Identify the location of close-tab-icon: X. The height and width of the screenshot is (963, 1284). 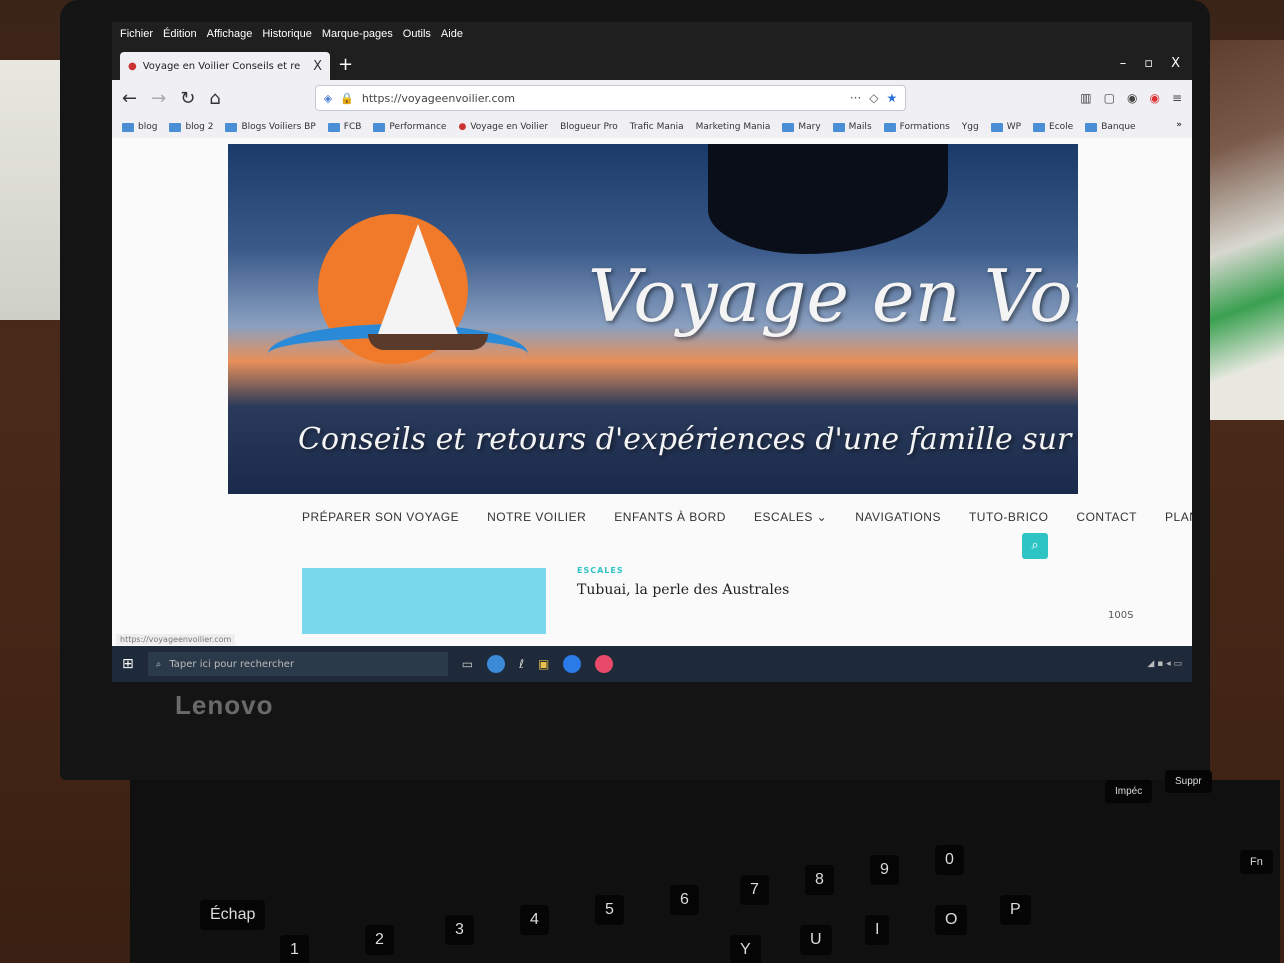
(317, 66).